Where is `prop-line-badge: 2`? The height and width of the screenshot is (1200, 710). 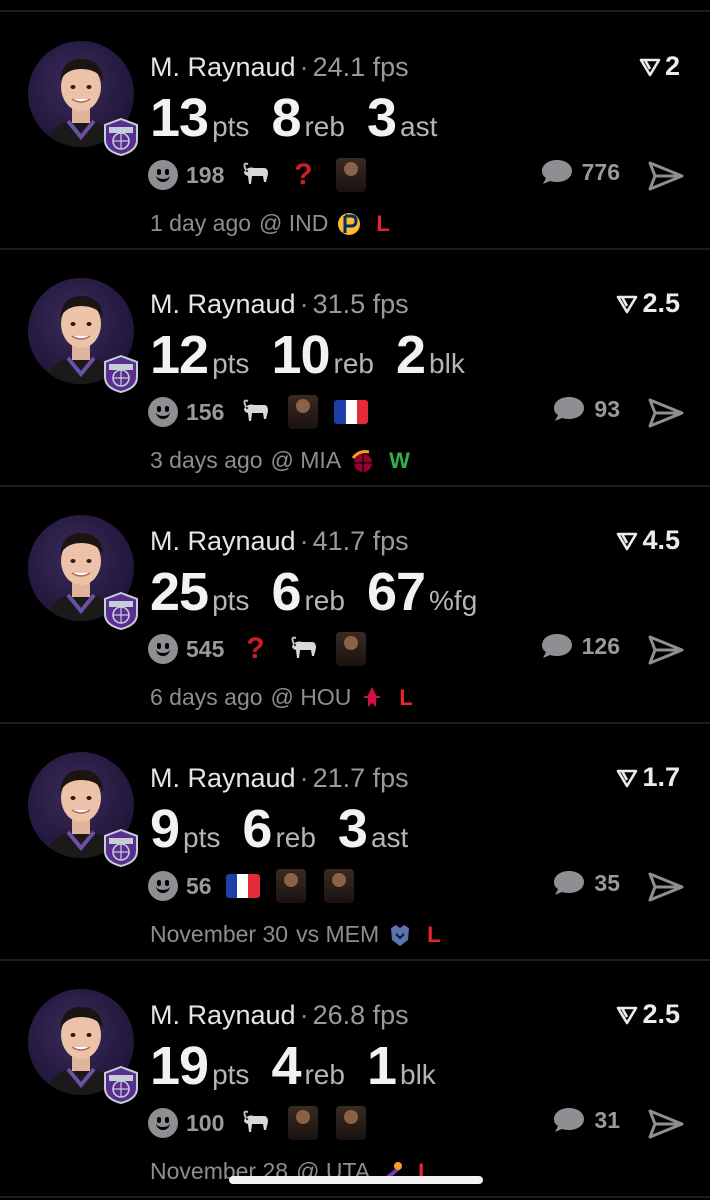
prop-line-badge: 2 is located at coordinates (659, 66).